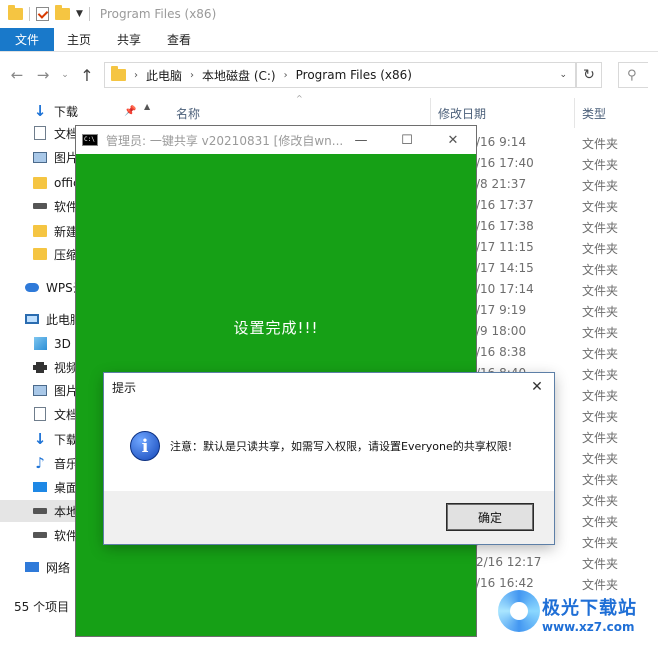 This screenshot has width=658, height=648. Describe the element at coordinates (462, 113) in the screenshot. I see `column-header-date: 修改日期` at that location.